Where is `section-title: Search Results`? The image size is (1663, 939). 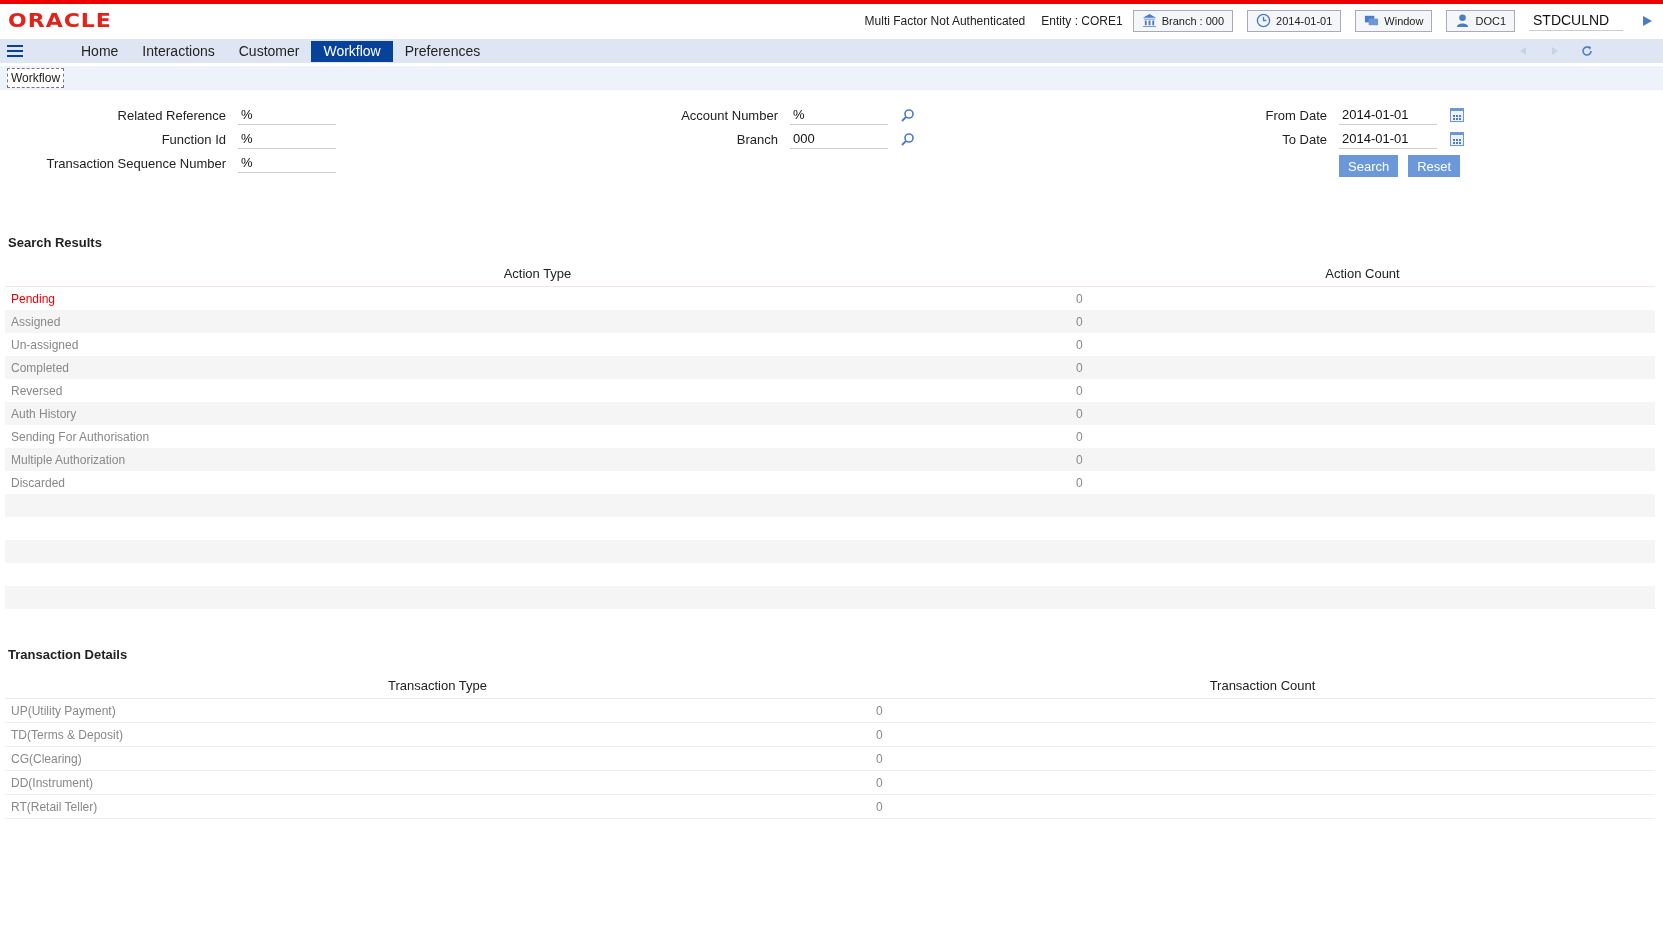
section-title: Search Results is located at coordinates (55, 242).